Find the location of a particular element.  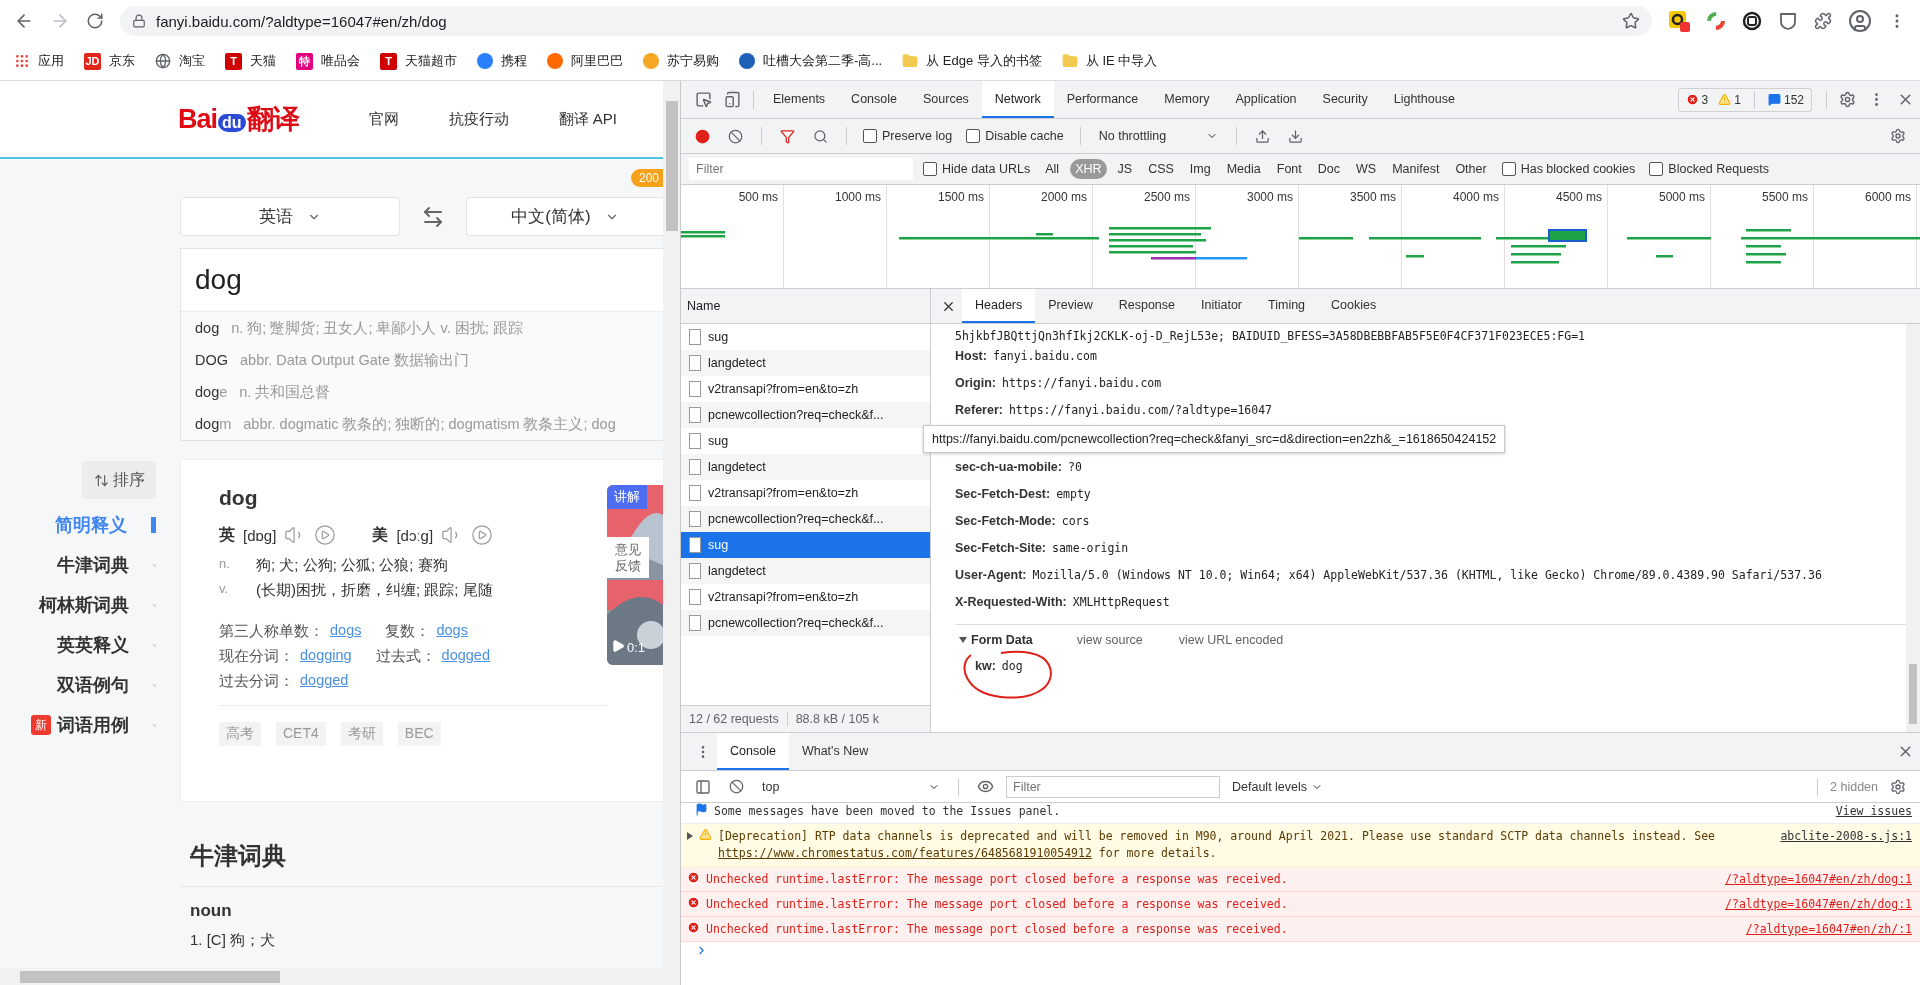

sidebar-item: 双语例句 is located at coordinates (106, 685).